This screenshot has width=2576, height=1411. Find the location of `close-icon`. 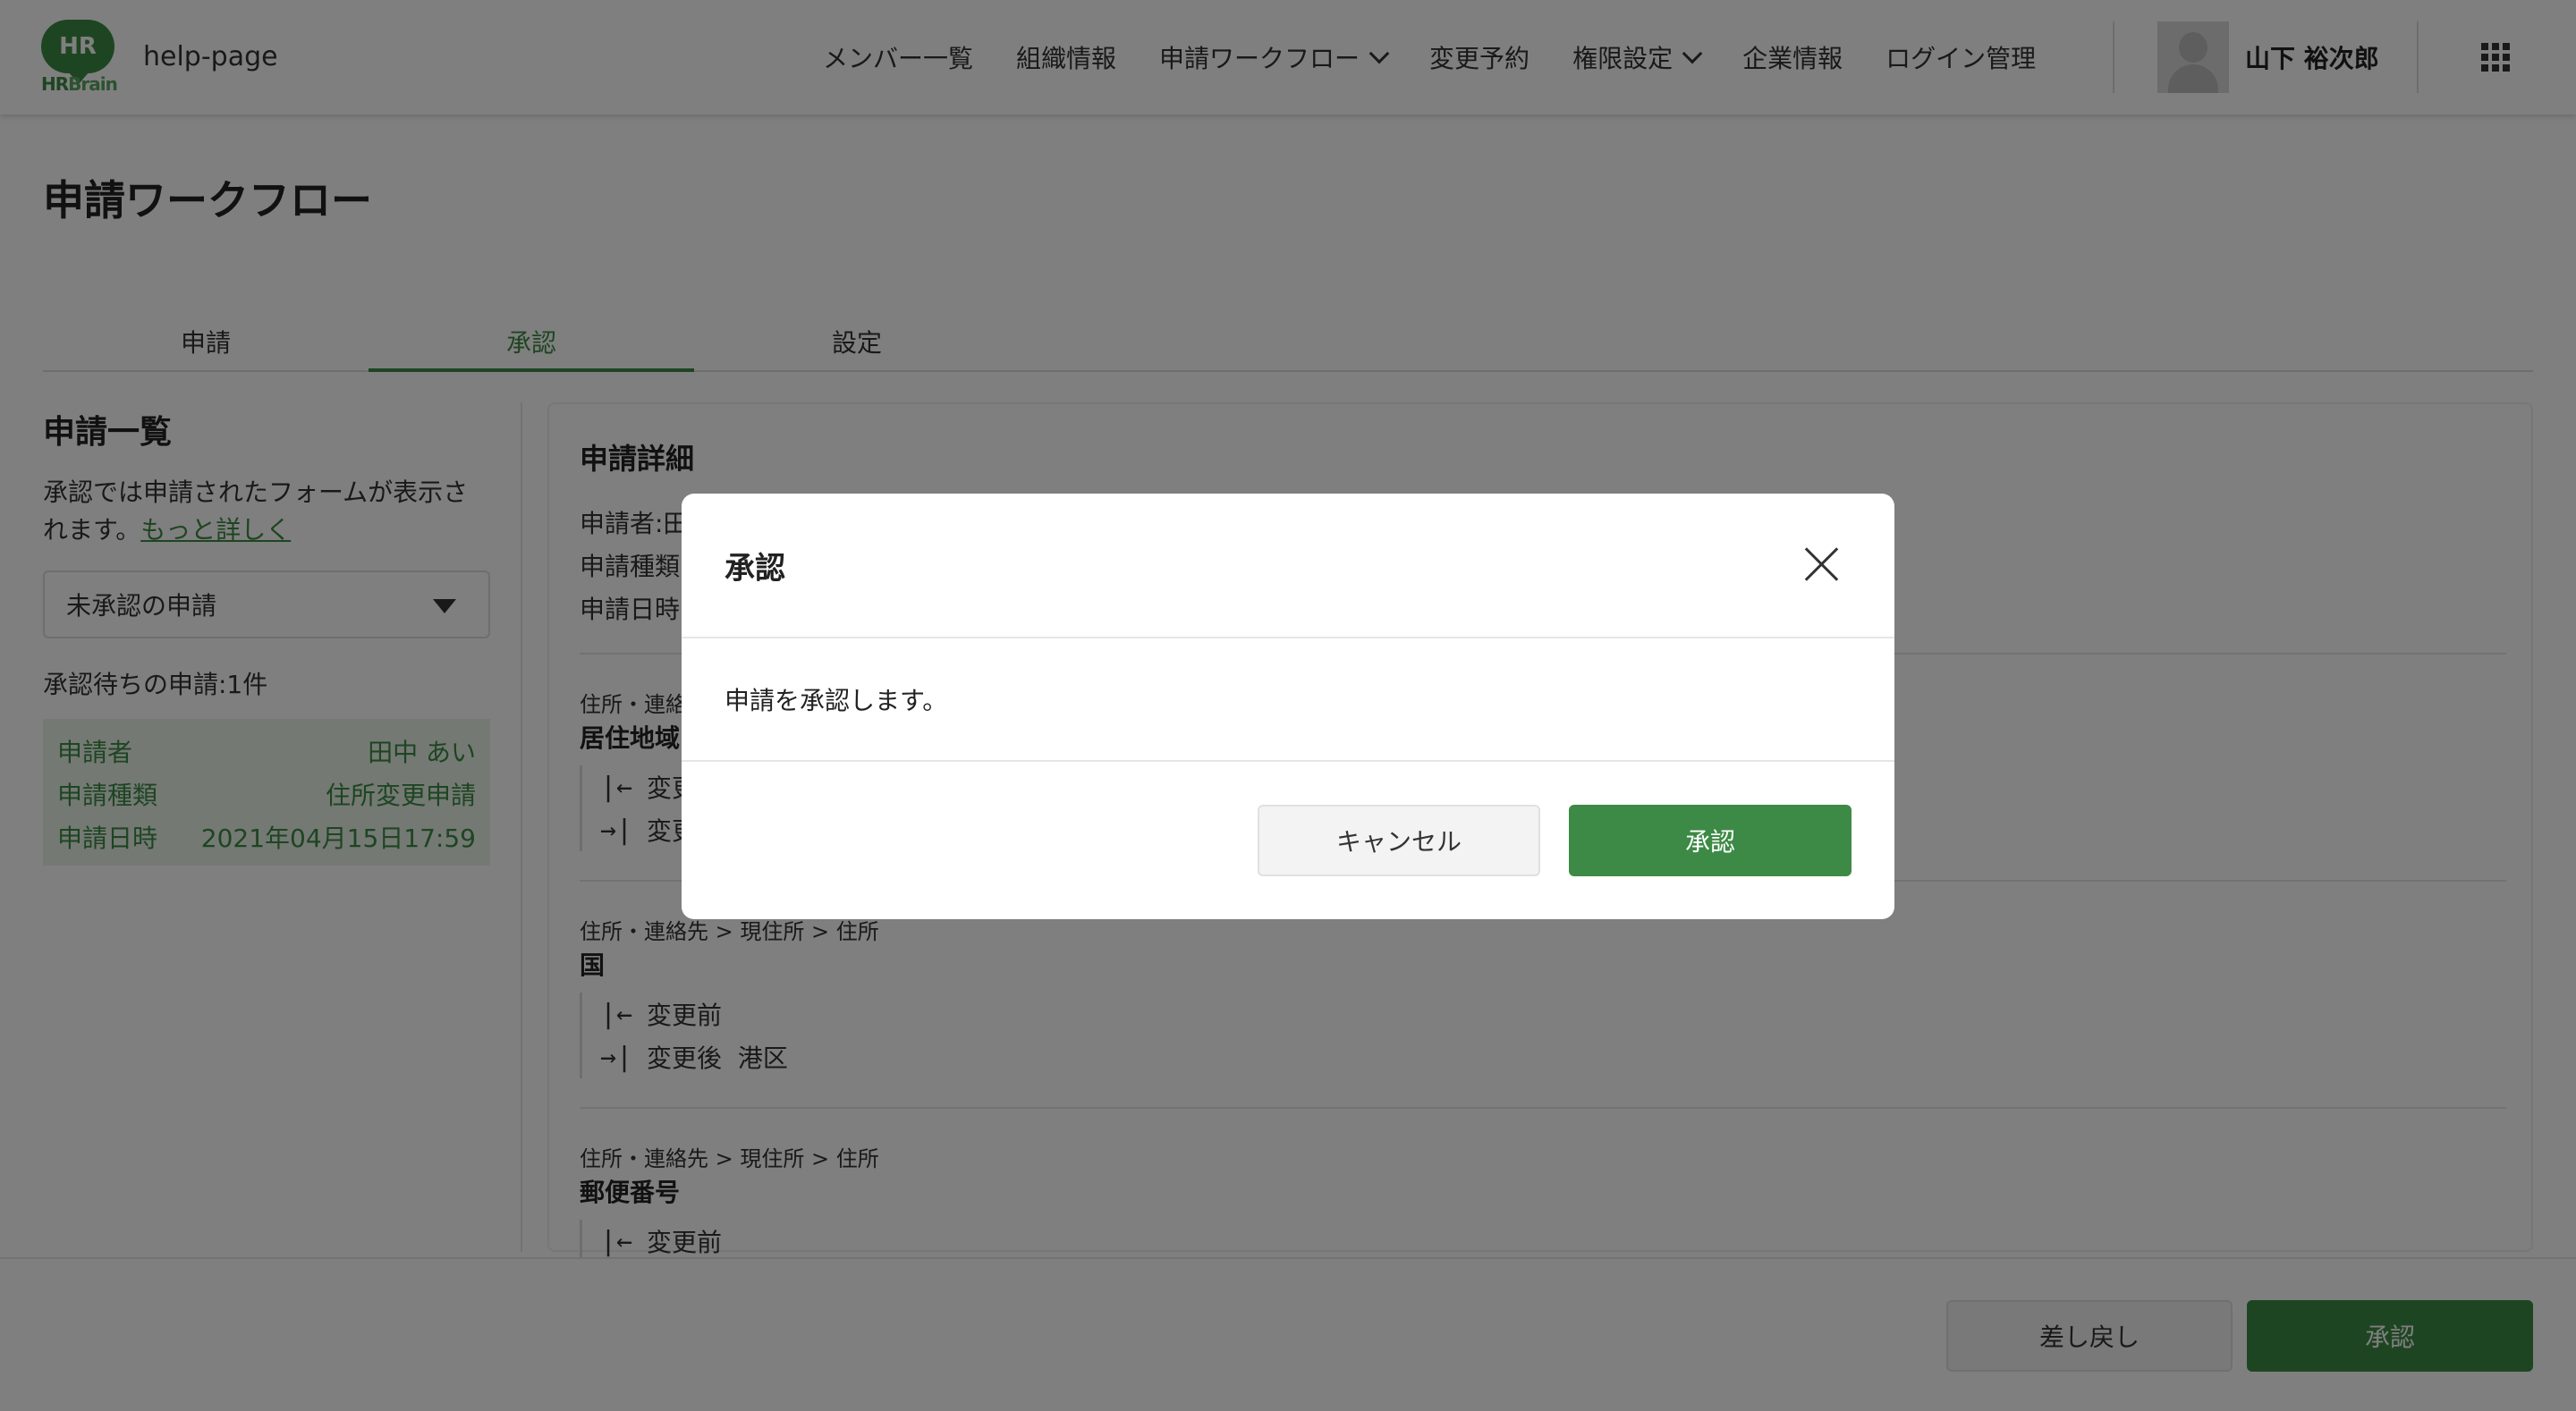

close-icon is located at coordinates (1822, 564).